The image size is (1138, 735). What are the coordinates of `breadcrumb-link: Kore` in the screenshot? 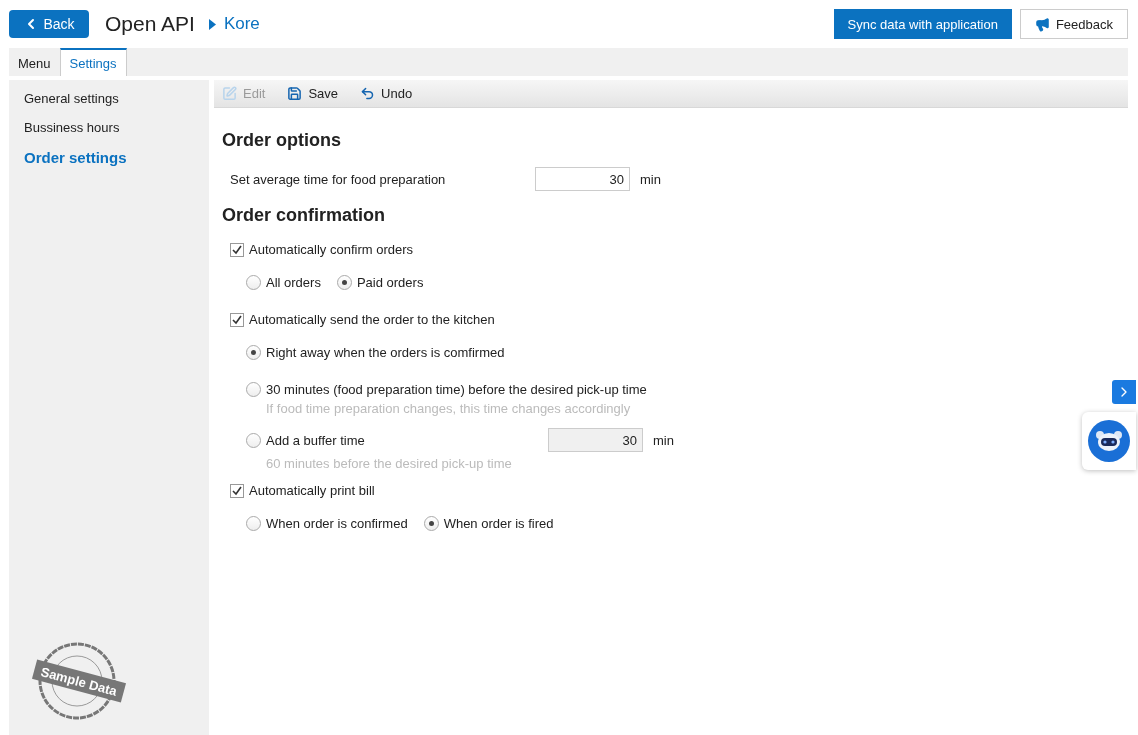 It's located at (241, 24).